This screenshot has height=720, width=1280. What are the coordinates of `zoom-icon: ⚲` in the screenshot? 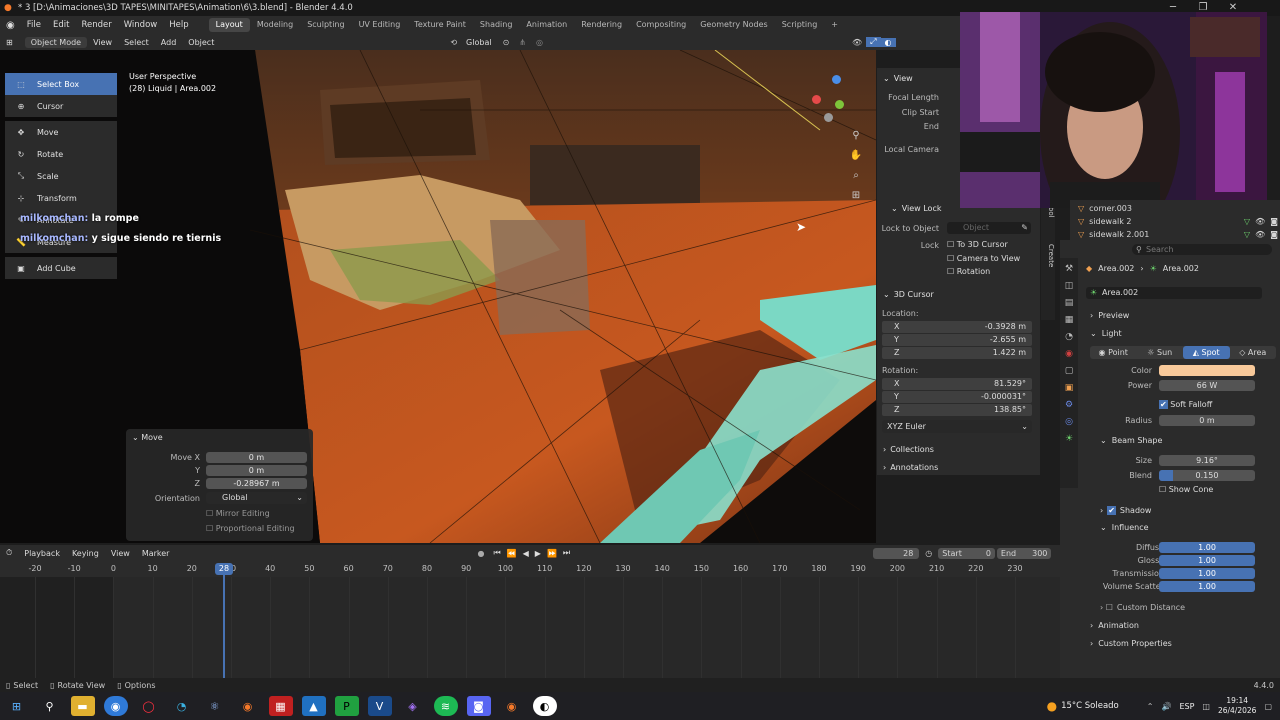 It's located at (856, 136).